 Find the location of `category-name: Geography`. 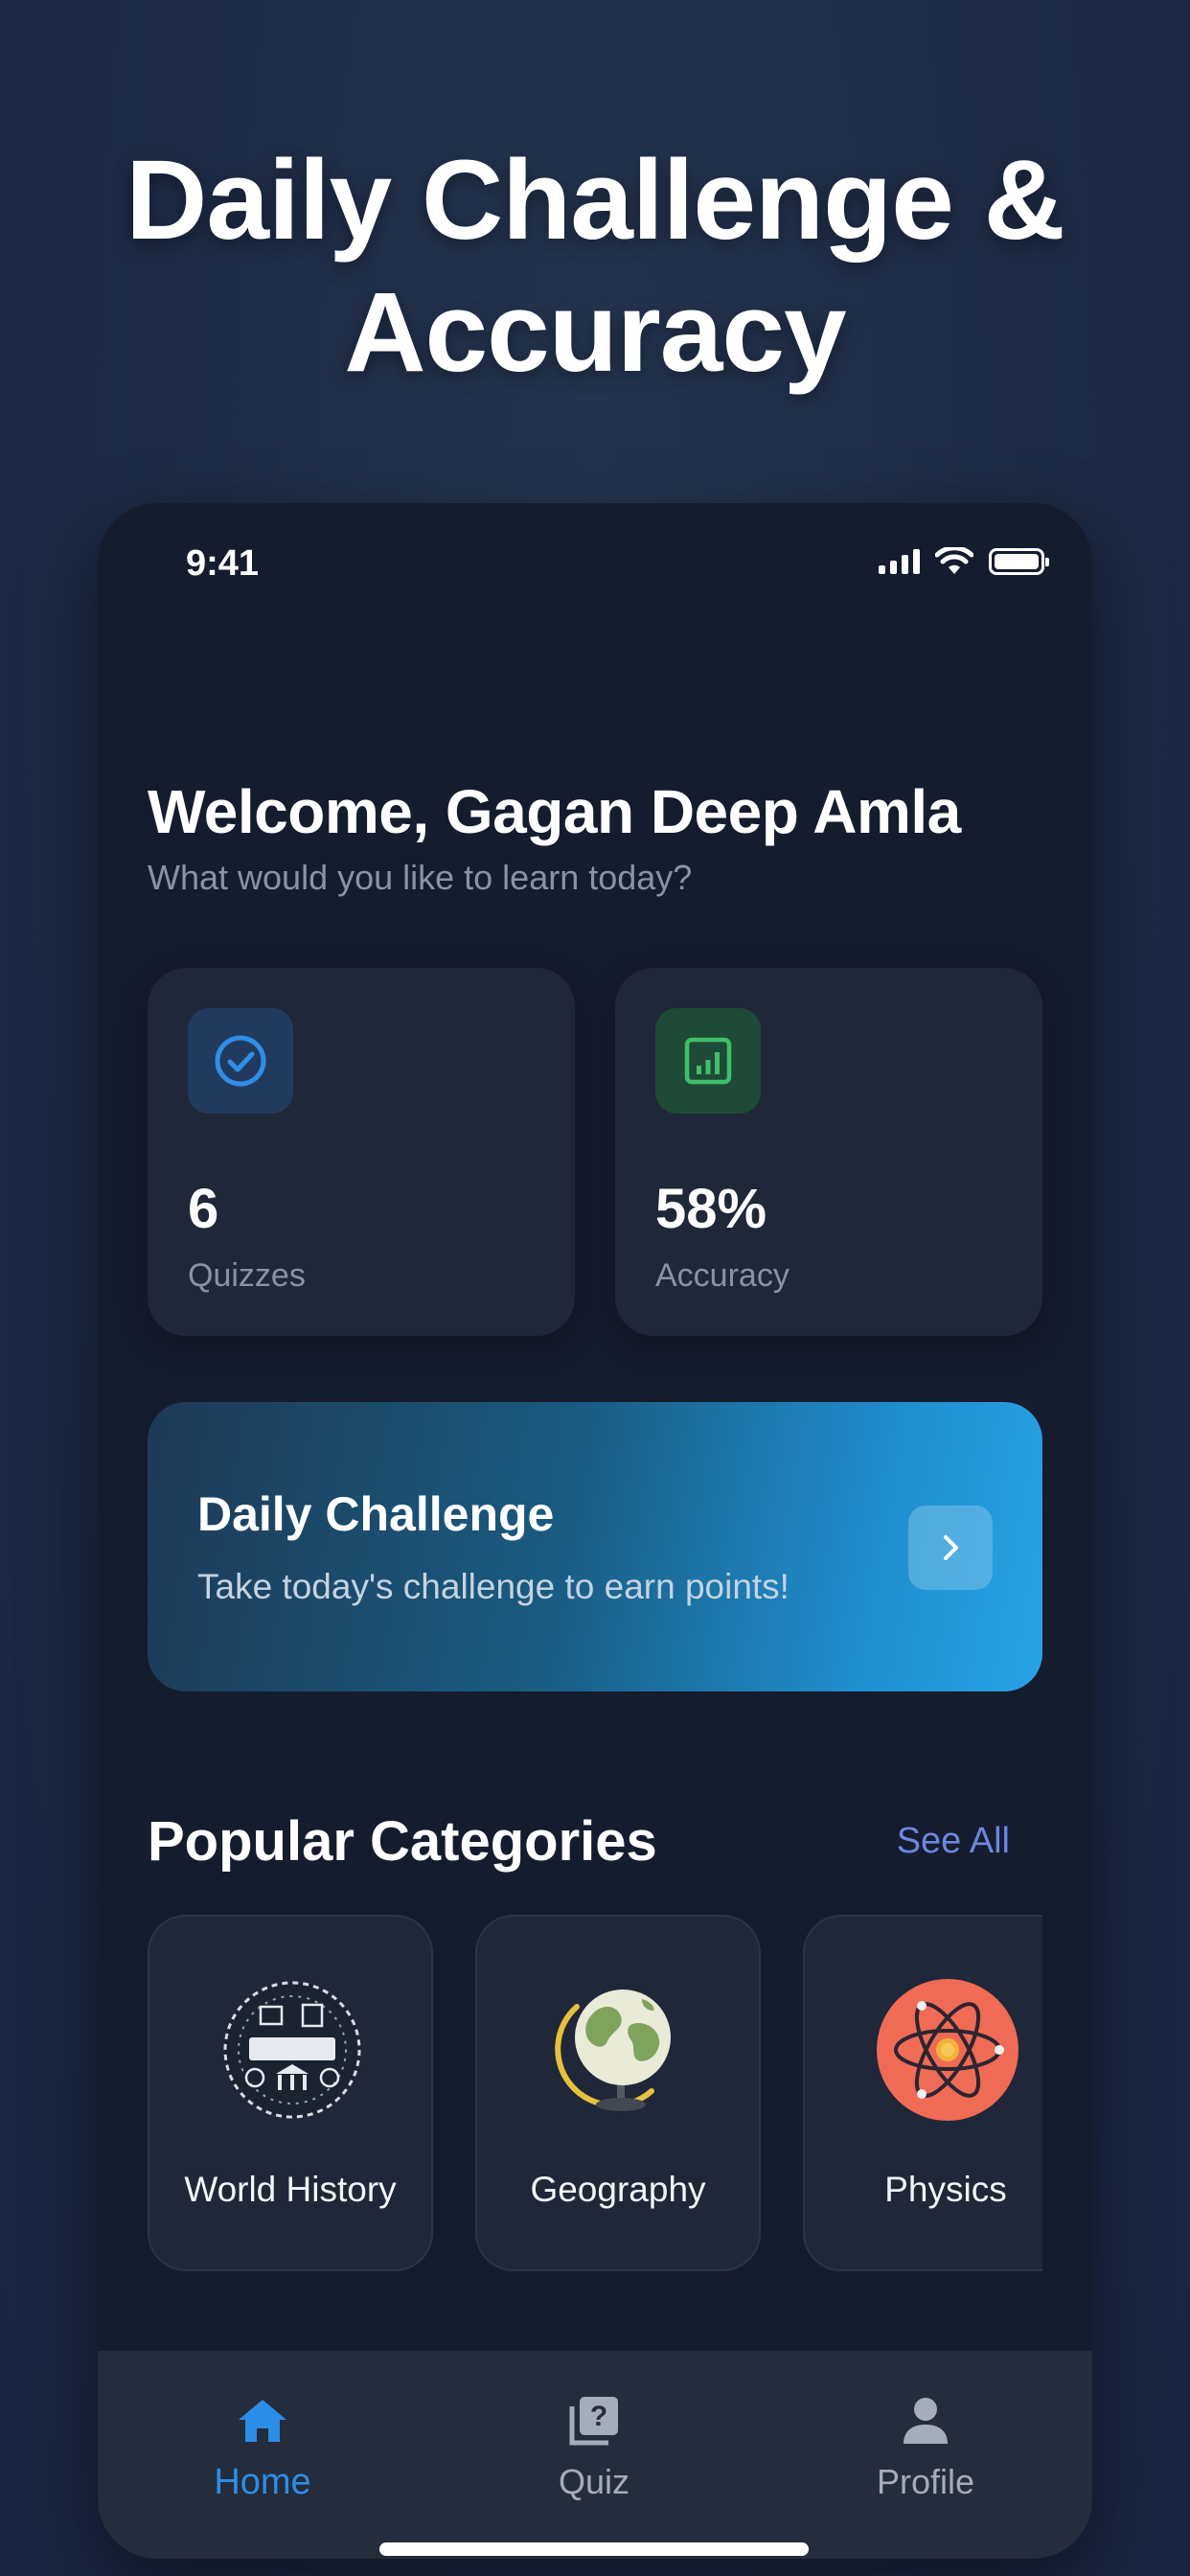

category-name: Geography is located at coordinates (618, 2189).